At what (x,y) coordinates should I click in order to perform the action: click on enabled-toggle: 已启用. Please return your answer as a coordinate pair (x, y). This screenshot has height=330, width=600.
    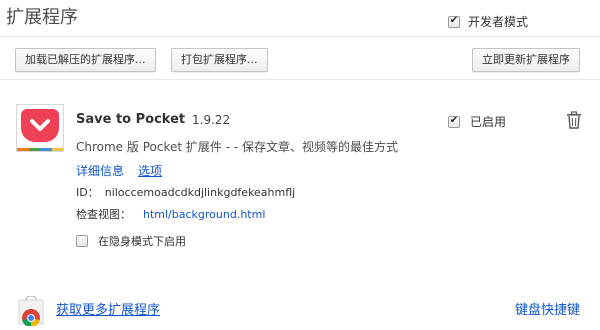
    Looking at the image, I should click on (477, 121).